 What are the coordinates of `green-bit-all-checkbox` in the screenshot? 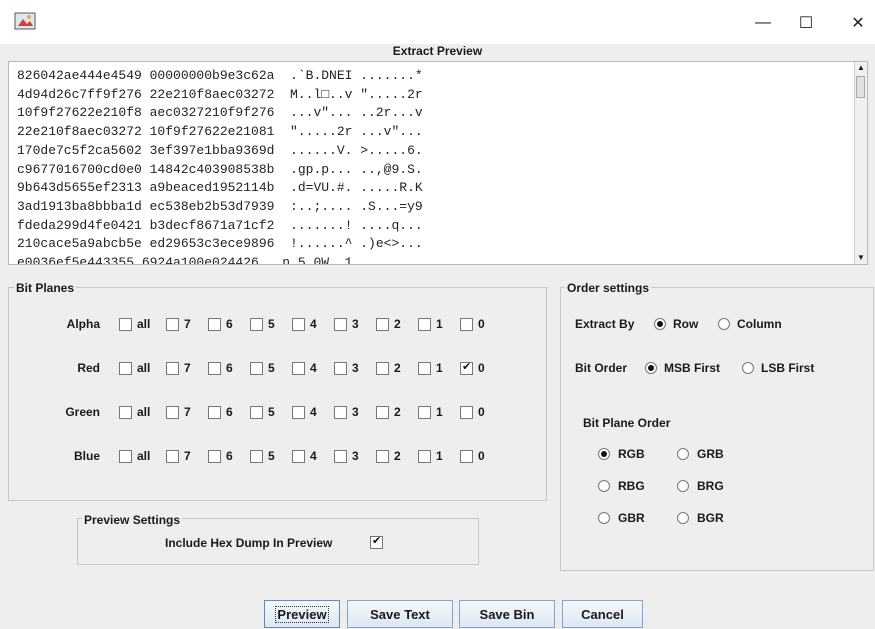 It's located at (125, 412).